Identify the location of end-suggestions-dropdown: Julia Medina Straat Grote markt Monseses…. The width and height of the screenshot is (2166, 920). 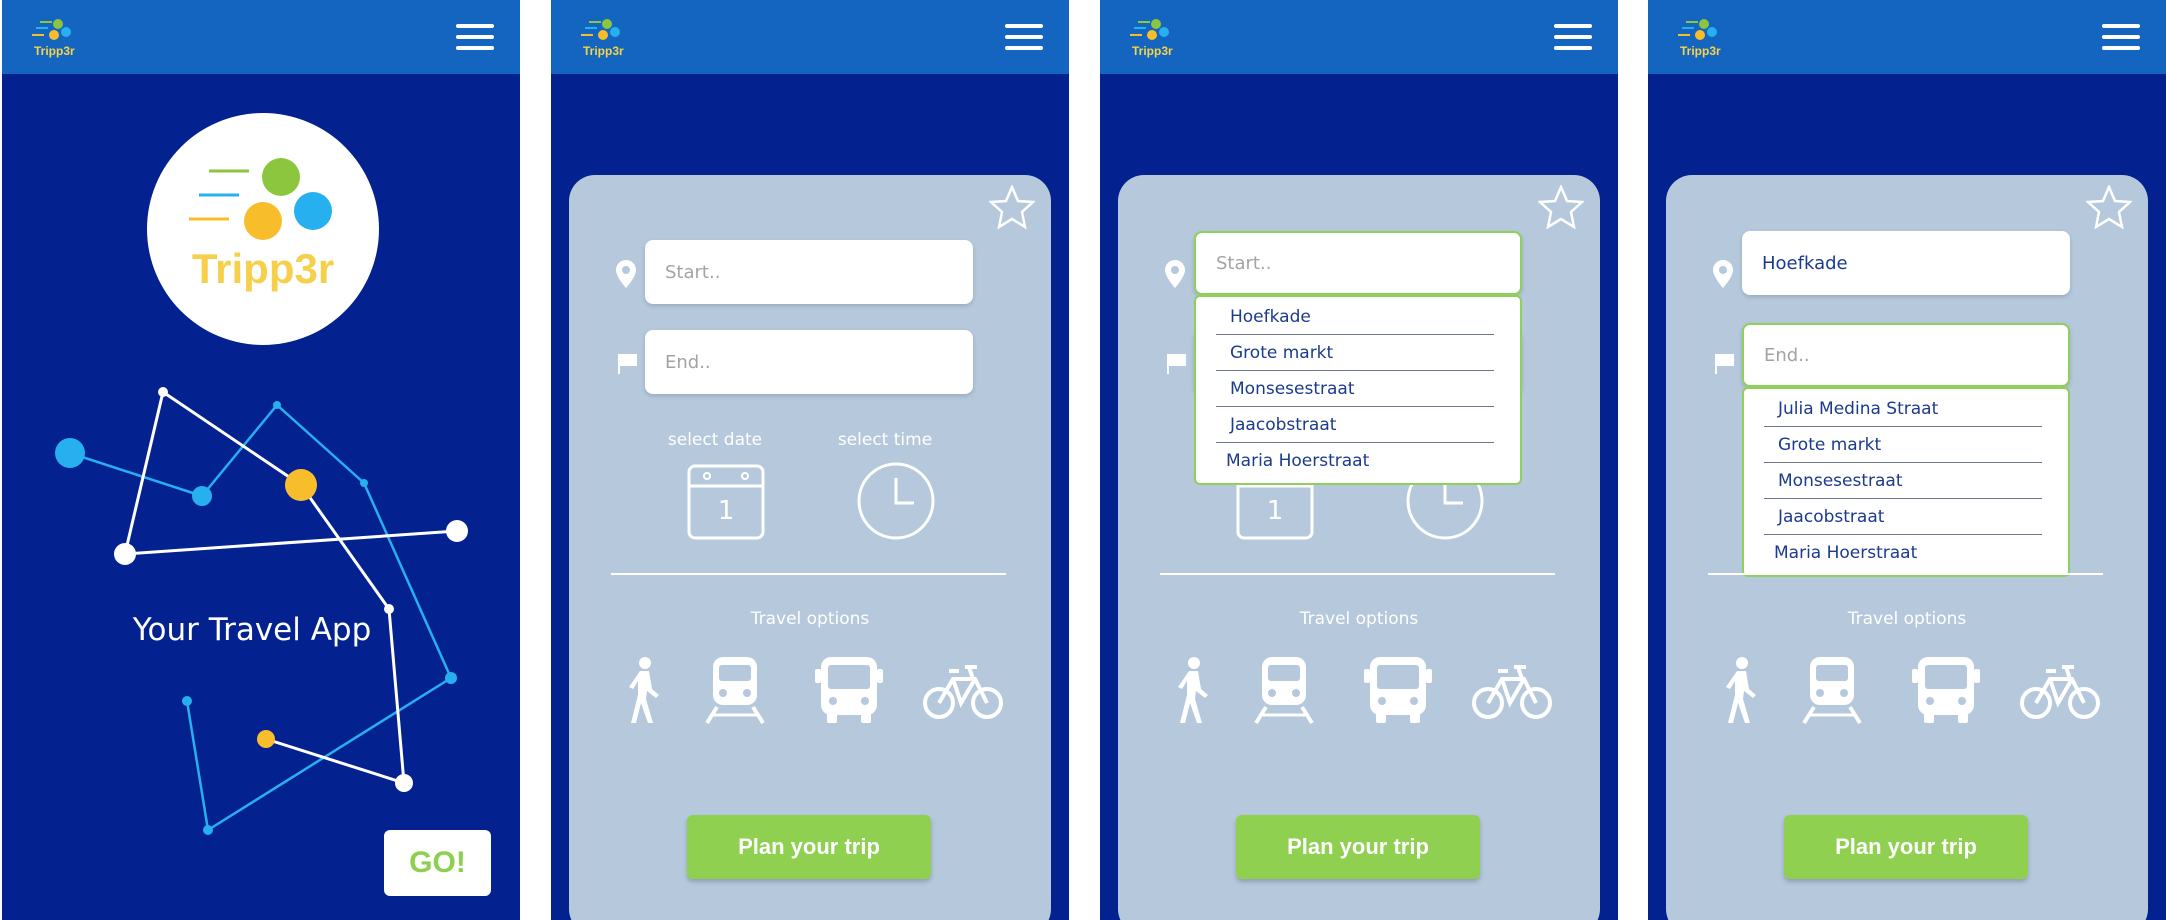
(1906, 482).